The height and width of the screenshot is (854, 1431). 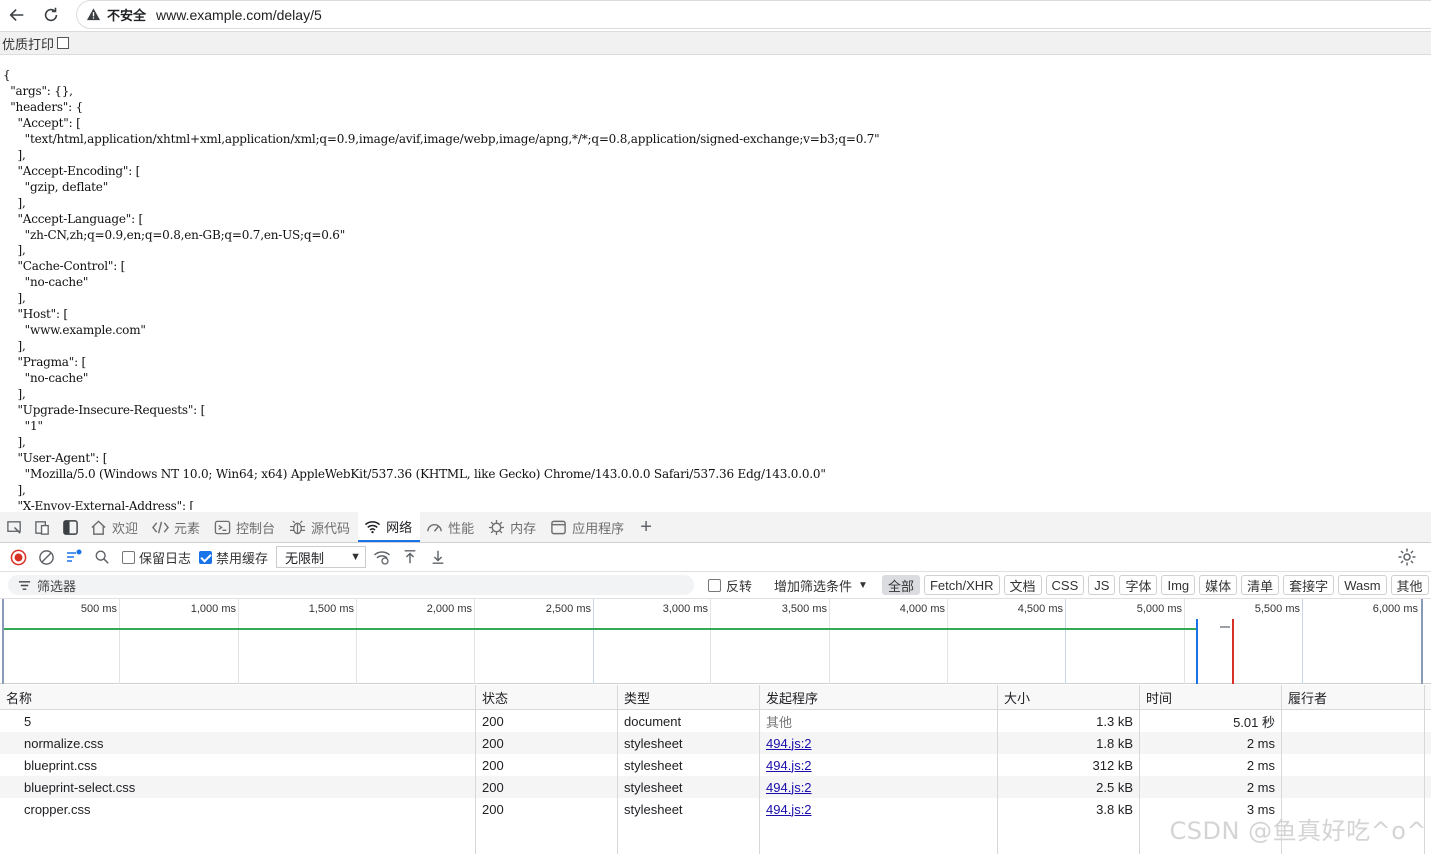 I want to click on disable-cache-checkbox, so click(x=206, y=557).